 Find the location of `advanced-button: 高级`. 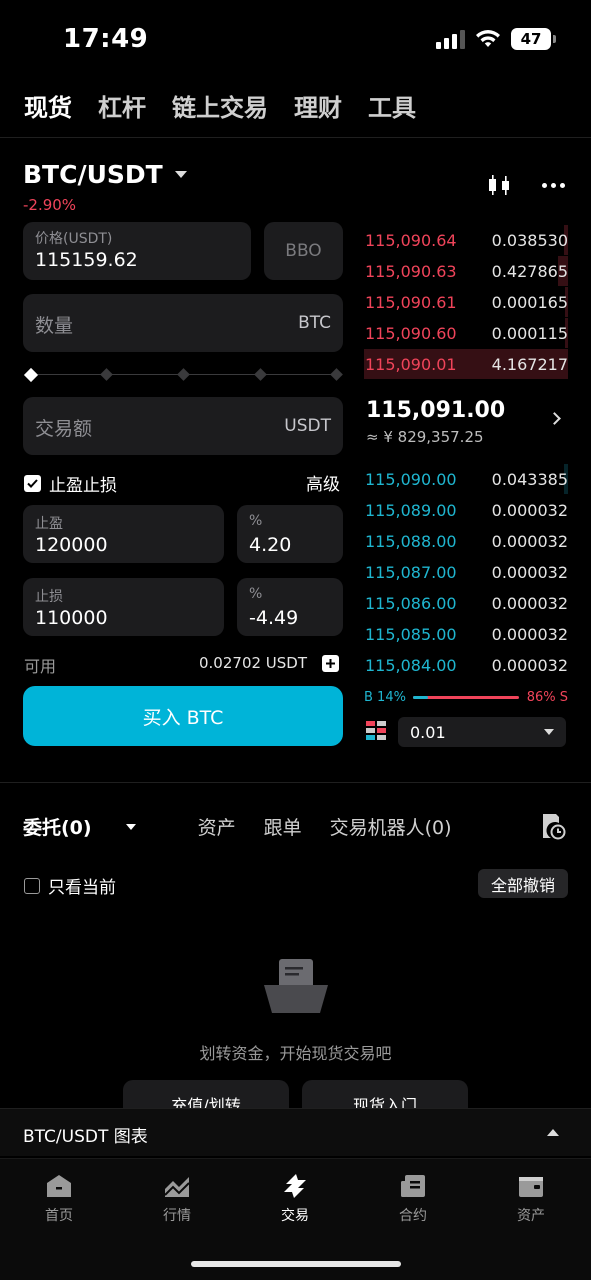

advanced-button: 高级 is located at coordinates (323, 482).